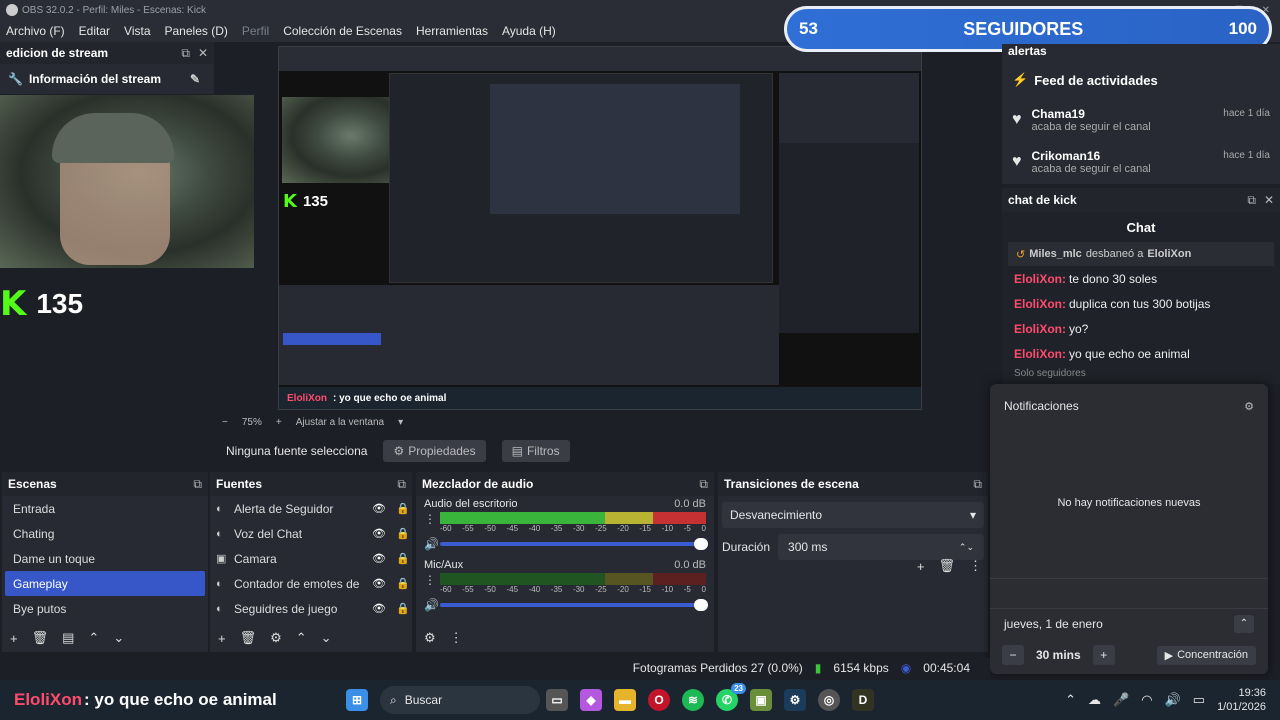  I want to click on filters-button: ▤ Filtros, so click(535, 451).